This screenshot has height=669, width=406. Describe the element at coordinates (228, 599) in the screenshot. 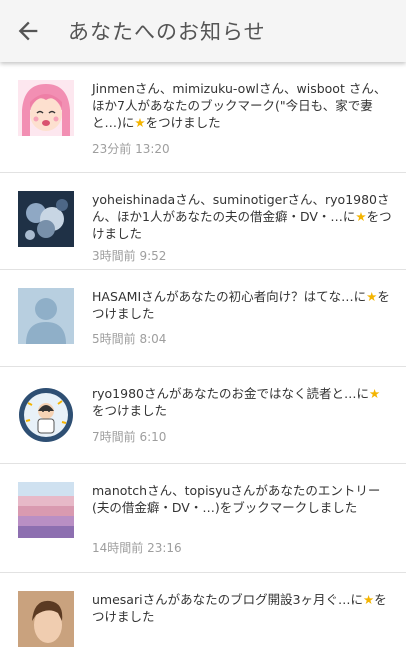

I see `notification-message: umesariさんがあなたのブログ開設3ヶ月ぐ…に` at that location.